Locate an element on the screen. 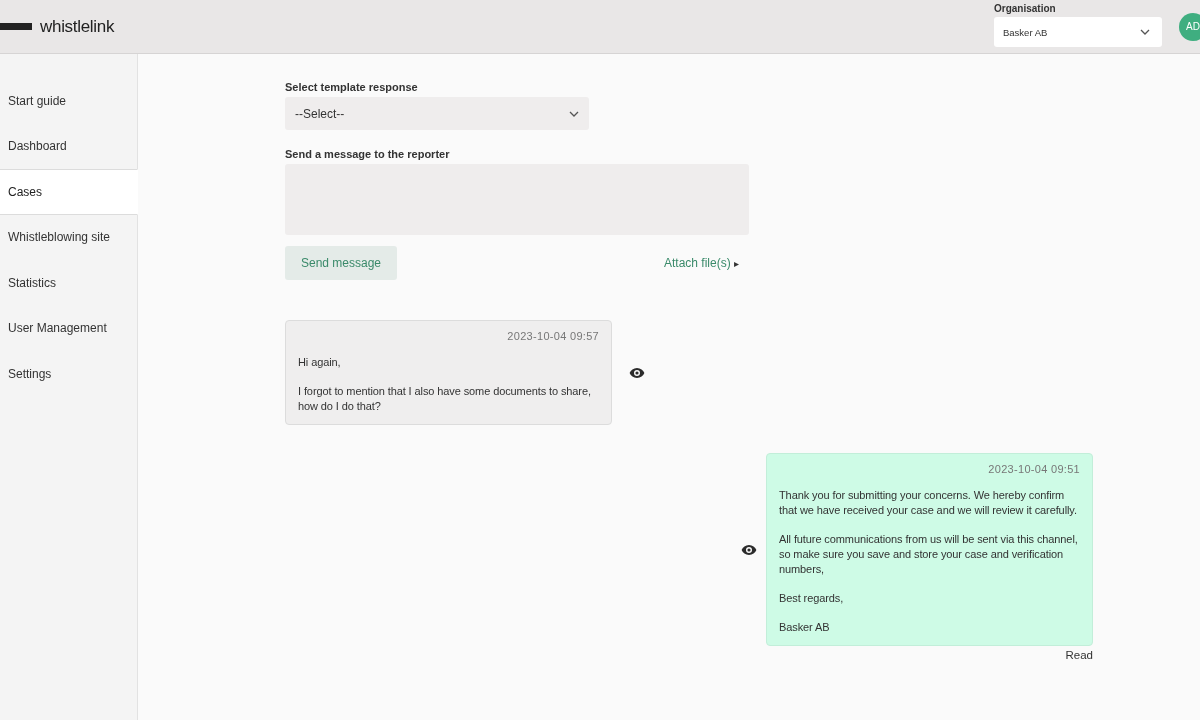 Image resolution: width=1200 pixels, height=720 pixels. organisation-select: Basker AB is located at coordinates (1078, 32).